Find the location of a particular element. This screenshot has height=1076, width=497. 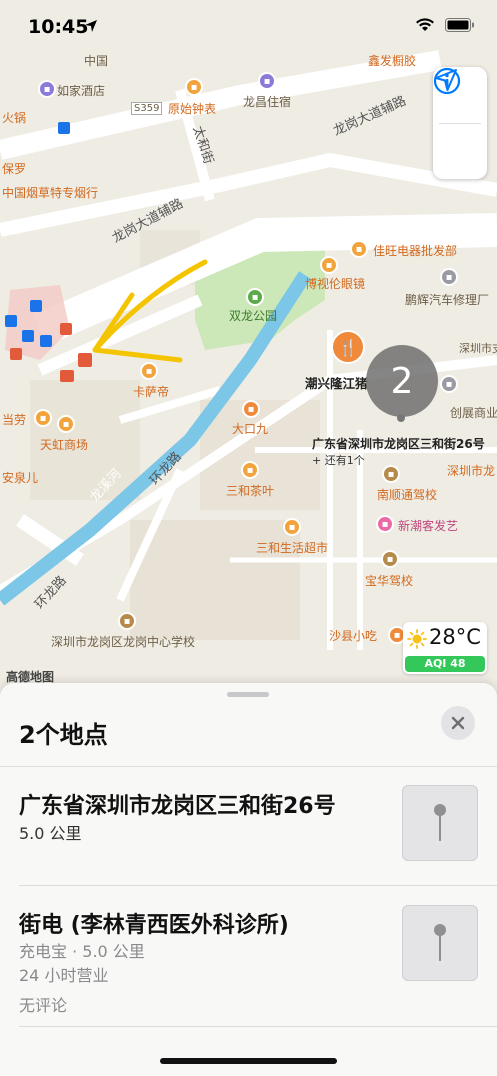

weather-temperature: 28°C is located at coordinates (455, 637).